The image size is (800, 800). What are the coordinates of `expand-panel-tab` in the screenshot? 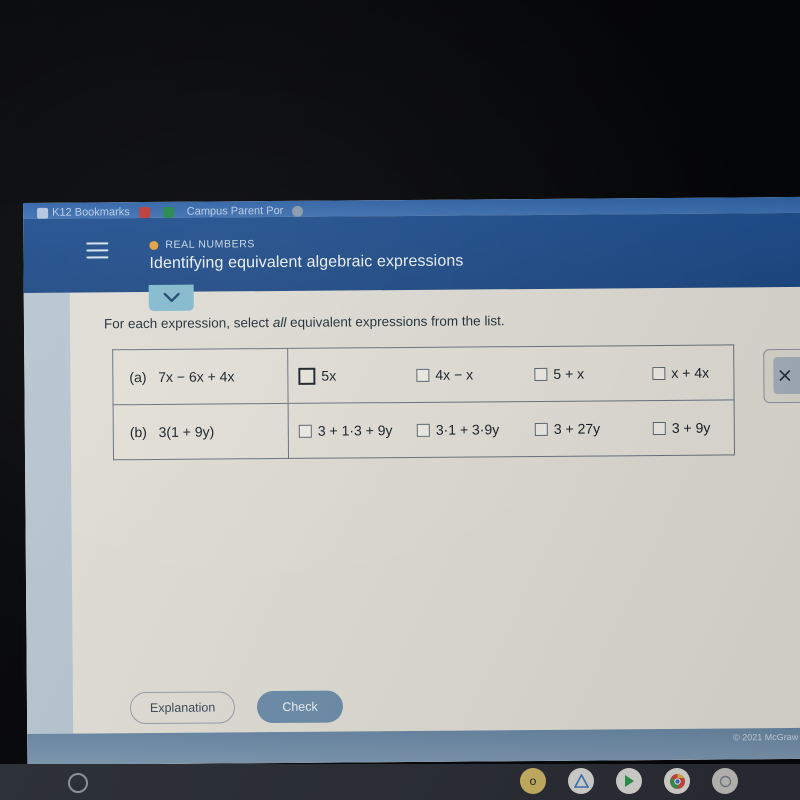 It's located at (171, 298).